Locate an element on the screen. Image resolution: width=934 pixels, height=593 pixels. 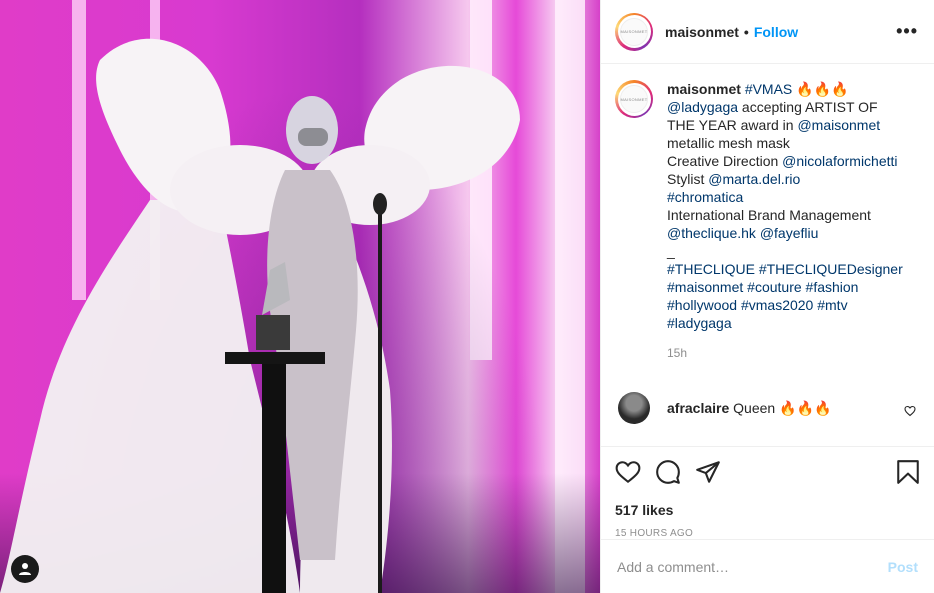
caption-link: @fayefliu is located at coordinates (789, 233).